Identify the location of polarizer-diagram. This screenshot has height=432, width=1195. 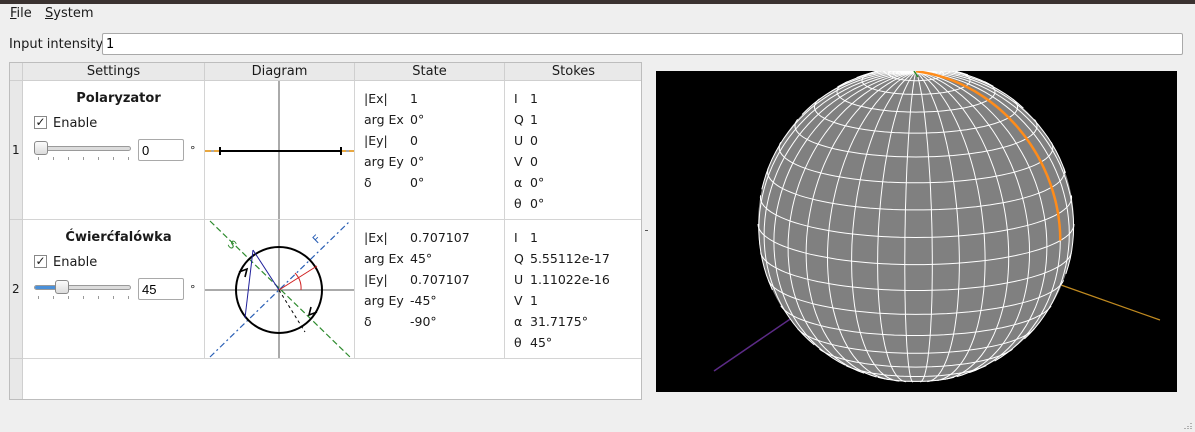
(279, 150).